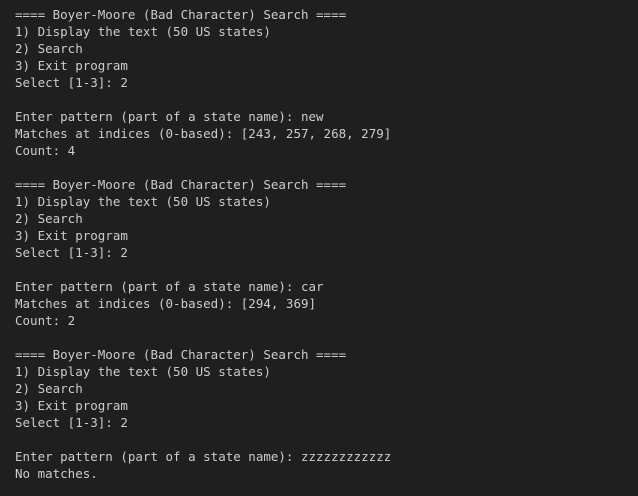  I want to click on matches-result: Matches at indices (0-based): [294, 369], so click(166, 303).